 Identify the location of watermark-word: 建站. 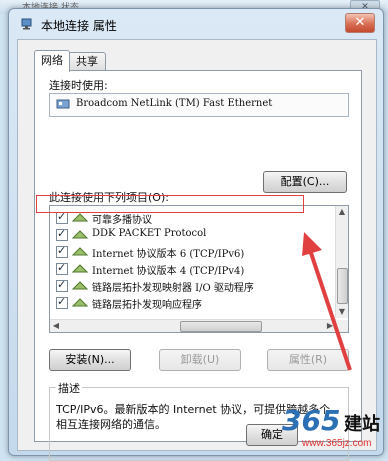
(362, 424).